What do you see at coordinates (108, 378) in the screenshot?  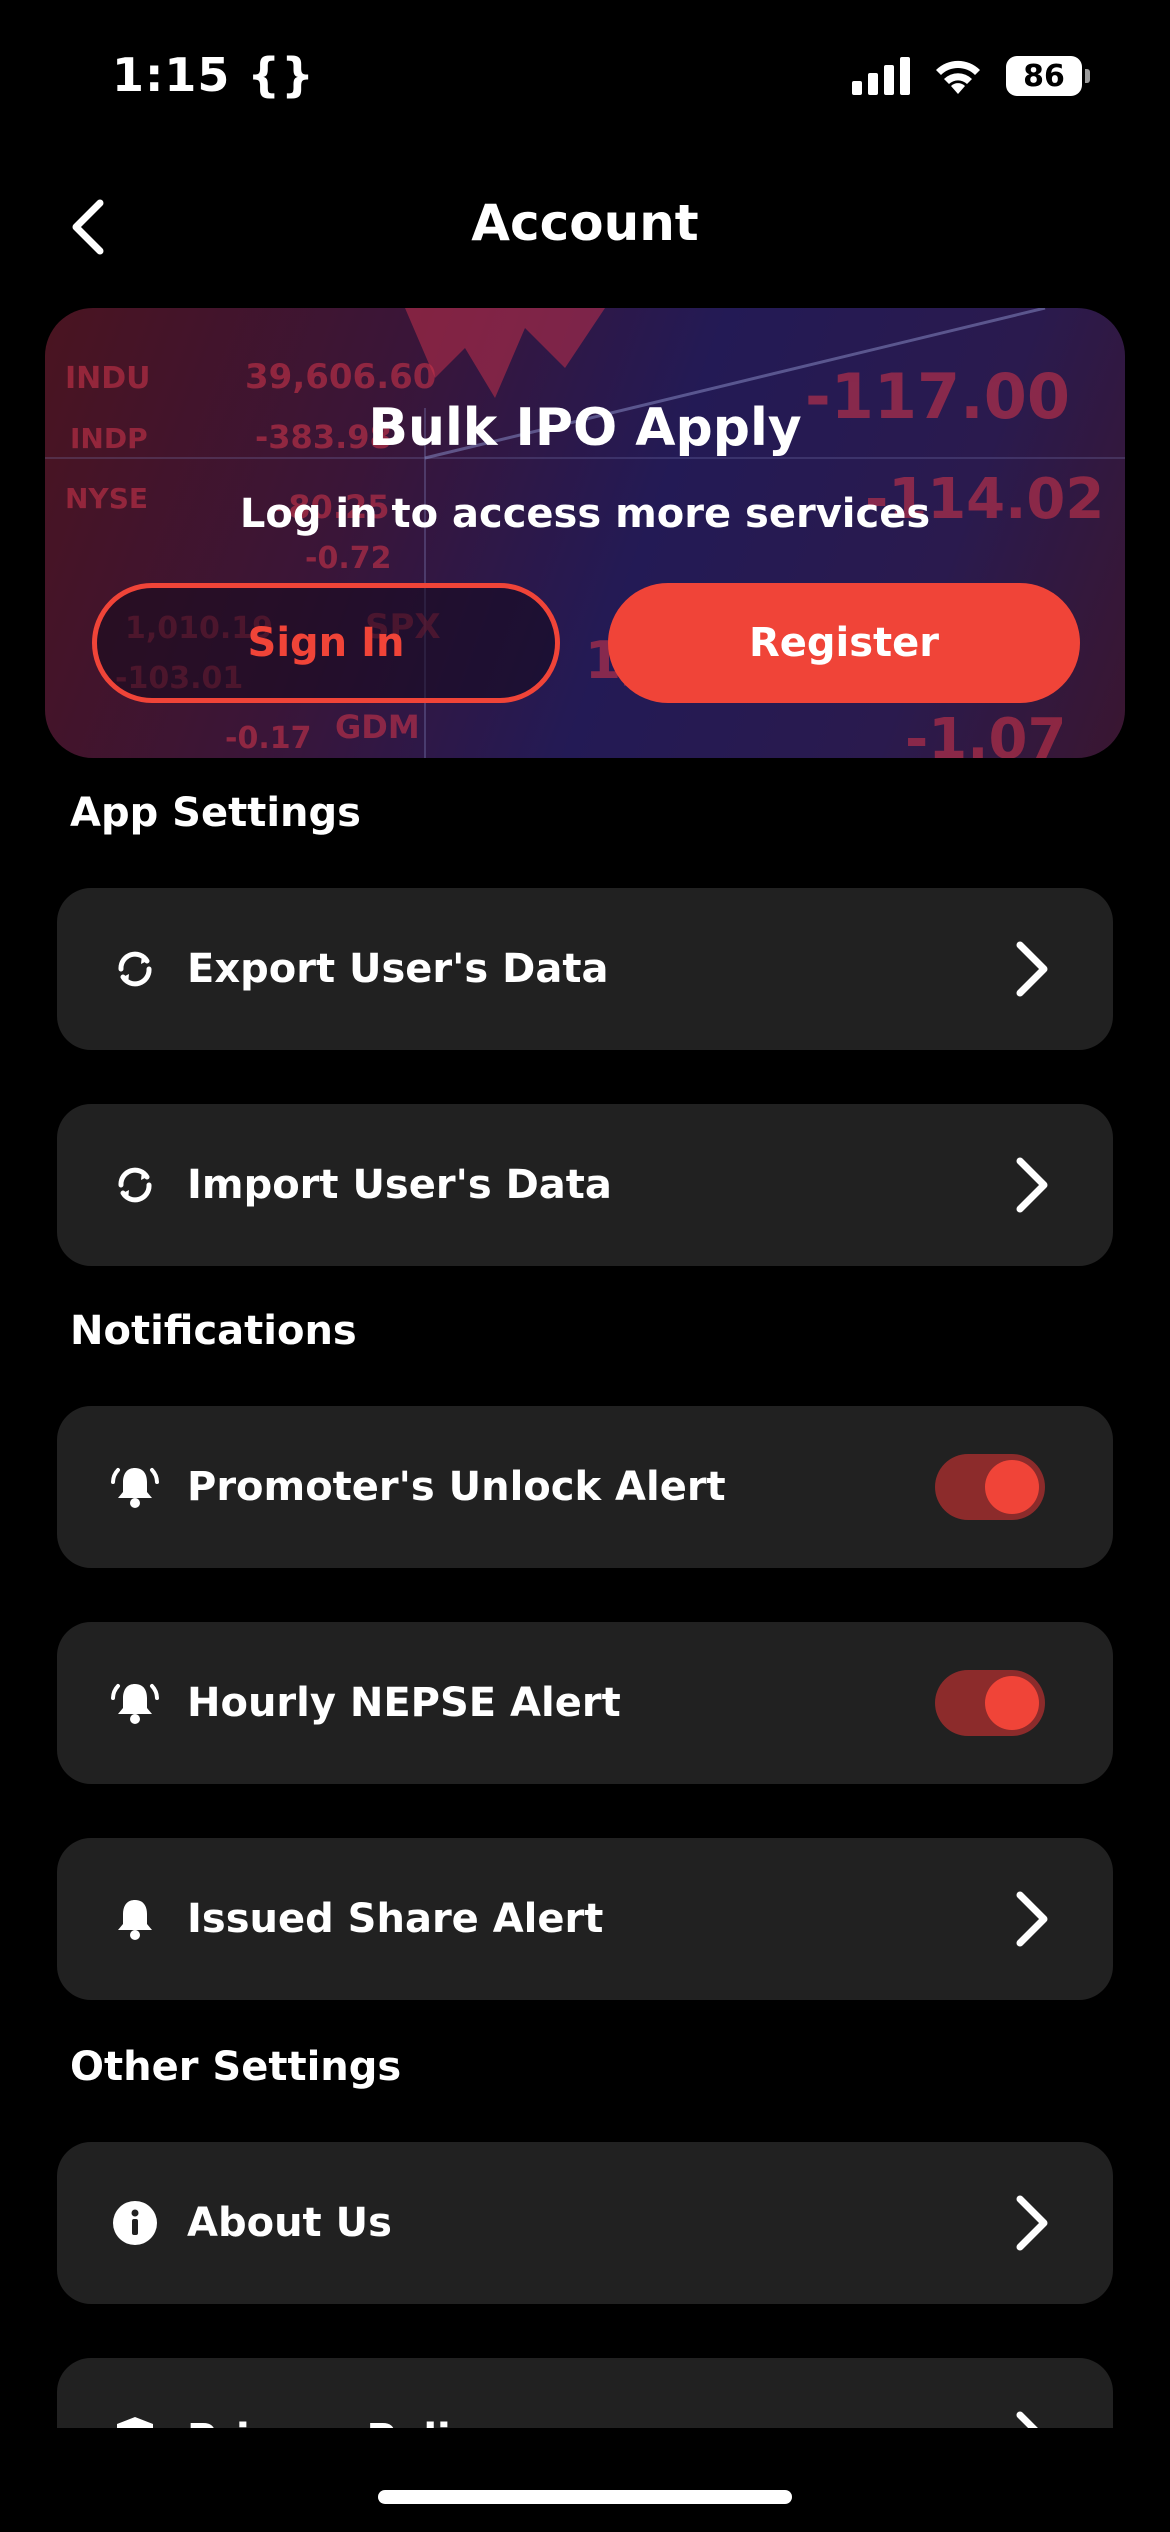 I see `svg-text: INDU` at bounding box center [108, 378].